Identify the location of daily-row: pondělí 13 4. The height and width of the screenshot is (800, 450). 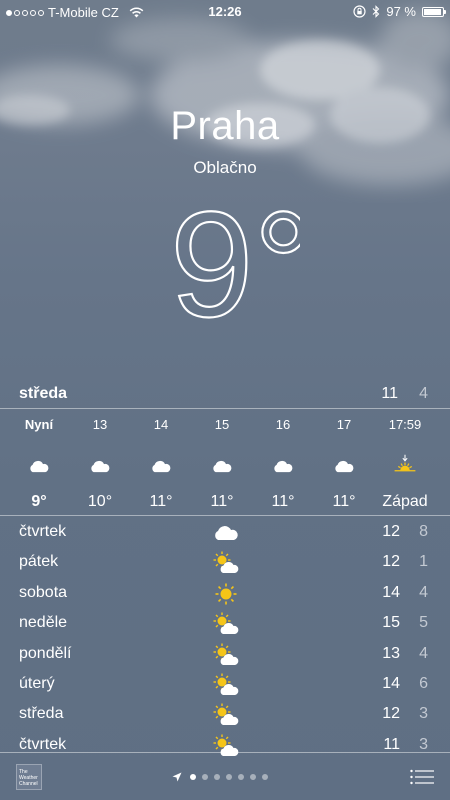
(225, 655).